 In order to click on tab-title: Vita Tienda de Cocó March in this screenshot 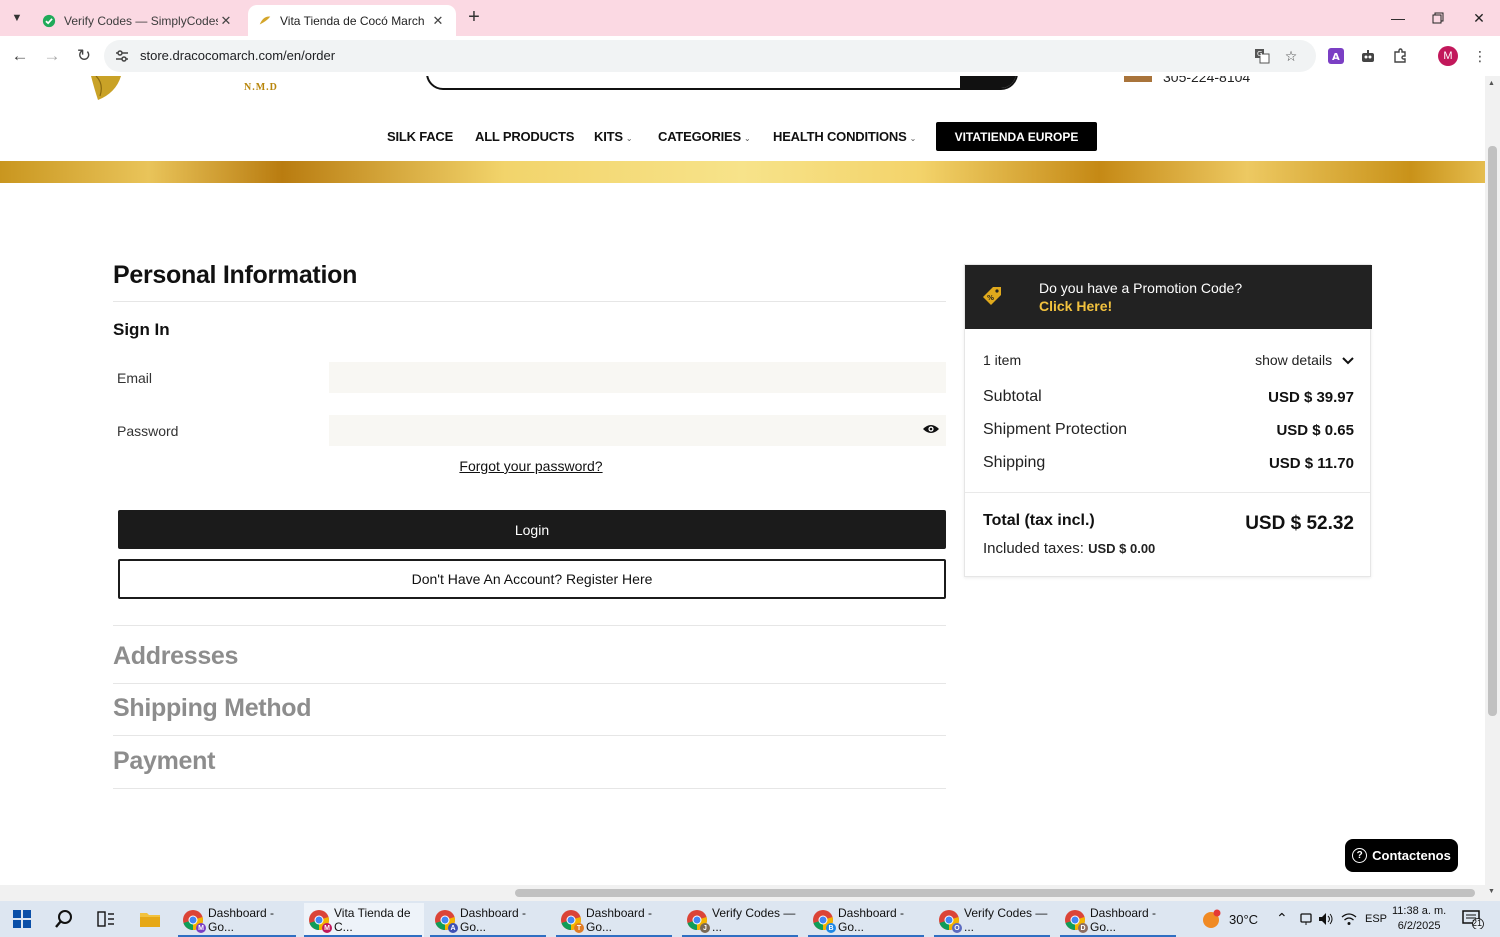, I will do `click(352, 20)`.